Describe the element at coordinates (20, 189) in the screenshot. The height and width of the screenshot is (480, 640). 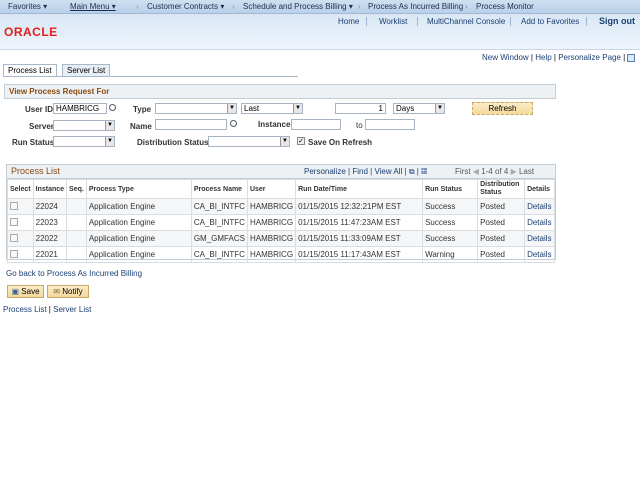
I see `col-select: Select` at that location.